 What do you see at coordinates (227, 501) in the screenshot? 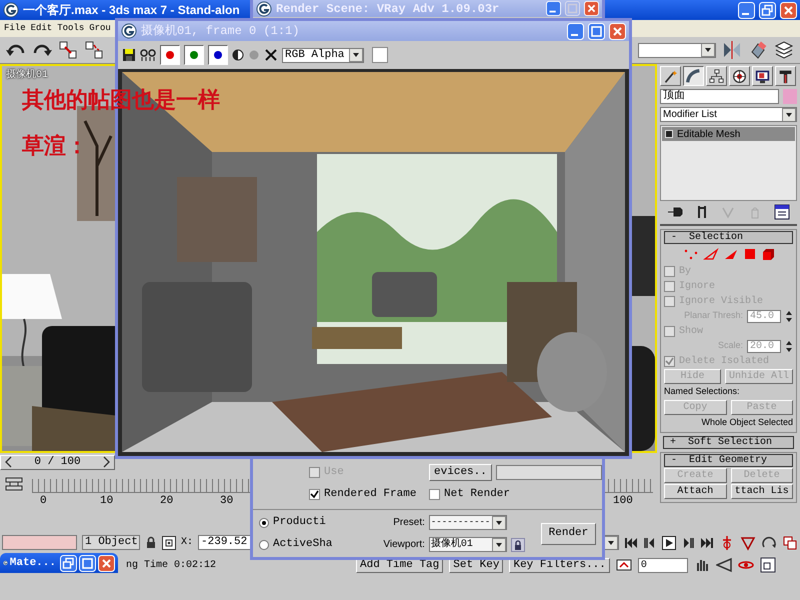
I see `tick-label: 30` at bounding box center [227, 501].